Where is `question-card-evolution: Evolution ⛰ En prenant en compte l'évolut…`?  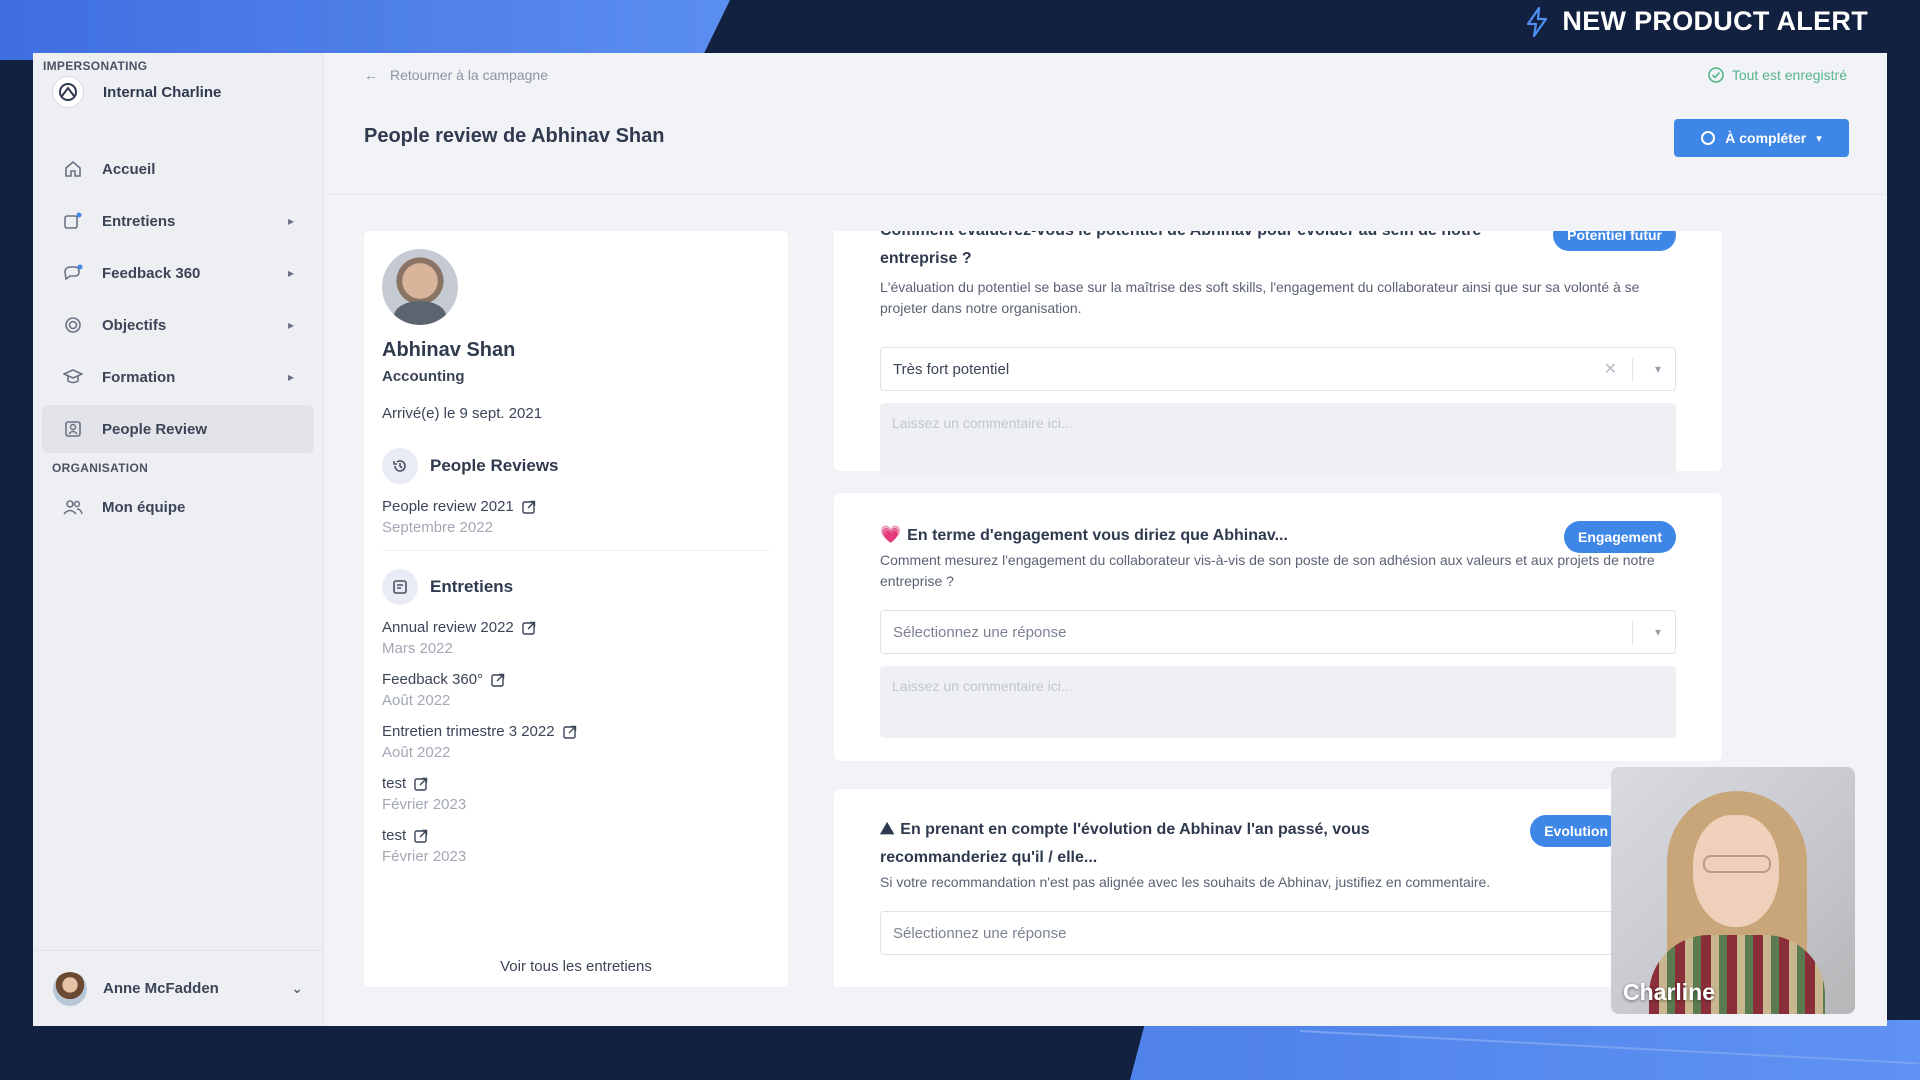
question-card-evolution: Evolution ⛰ En prenant en compte l'évolut… is located at coordinates (1278, 888).